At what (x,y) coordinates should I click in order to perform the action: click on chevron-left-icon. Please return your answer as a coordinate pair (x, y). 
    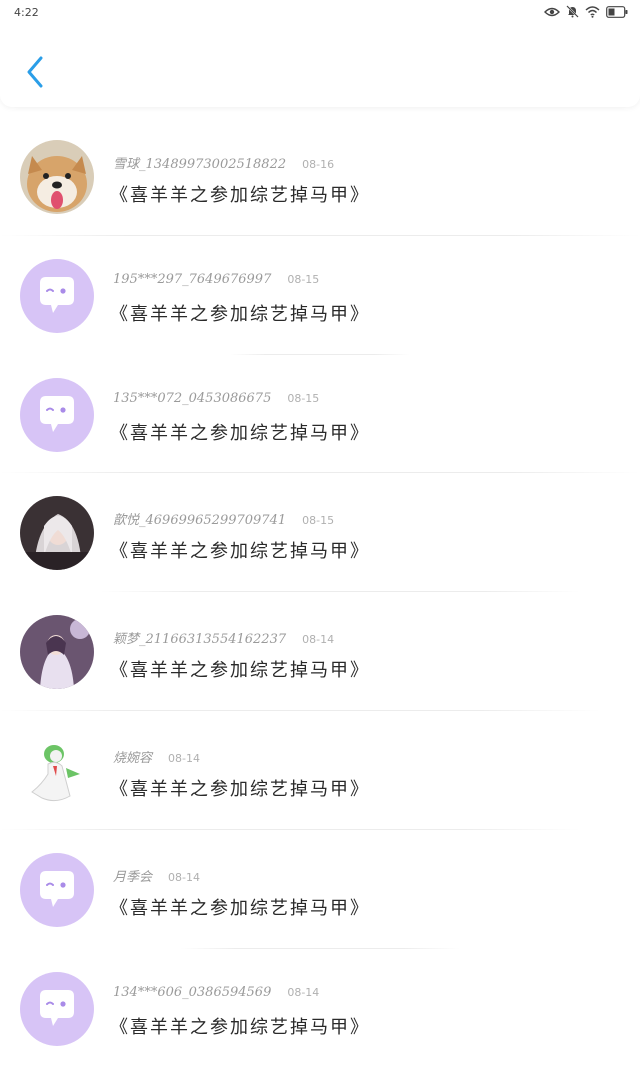
    Looking at the image, I should click on (35, 74).